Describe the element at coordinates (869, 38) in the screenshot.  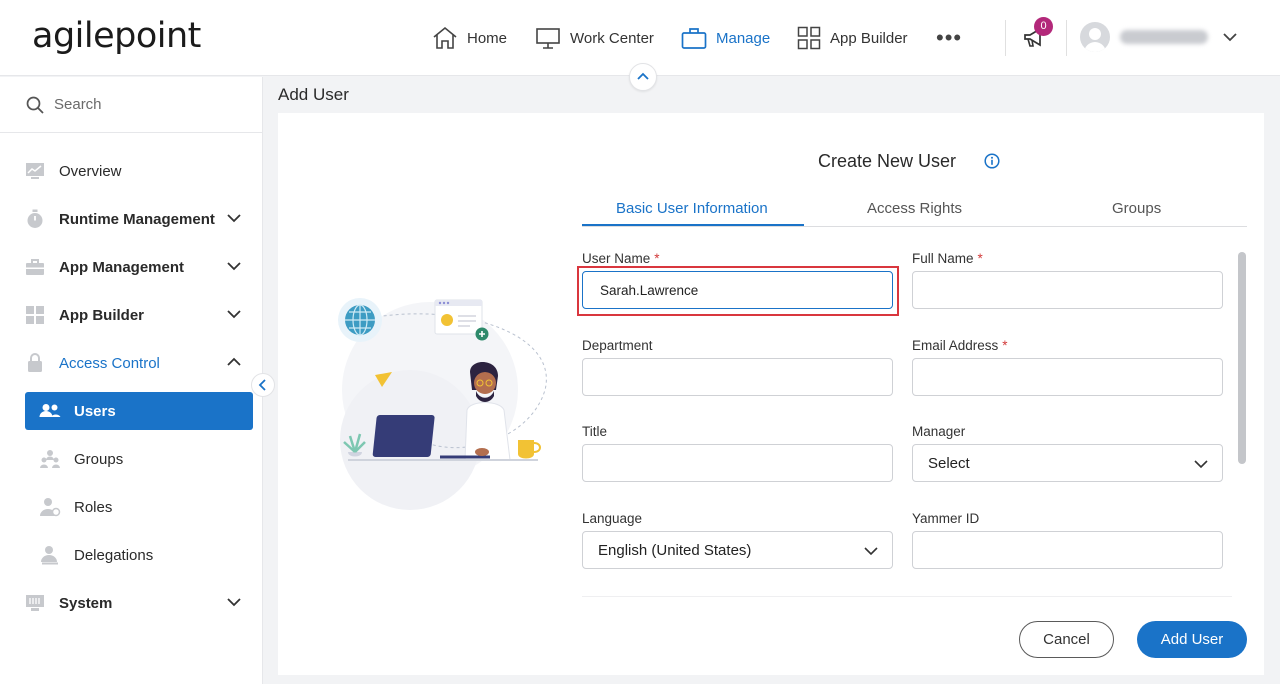
I see `nav-app-builder-label: App Builder` at that location.